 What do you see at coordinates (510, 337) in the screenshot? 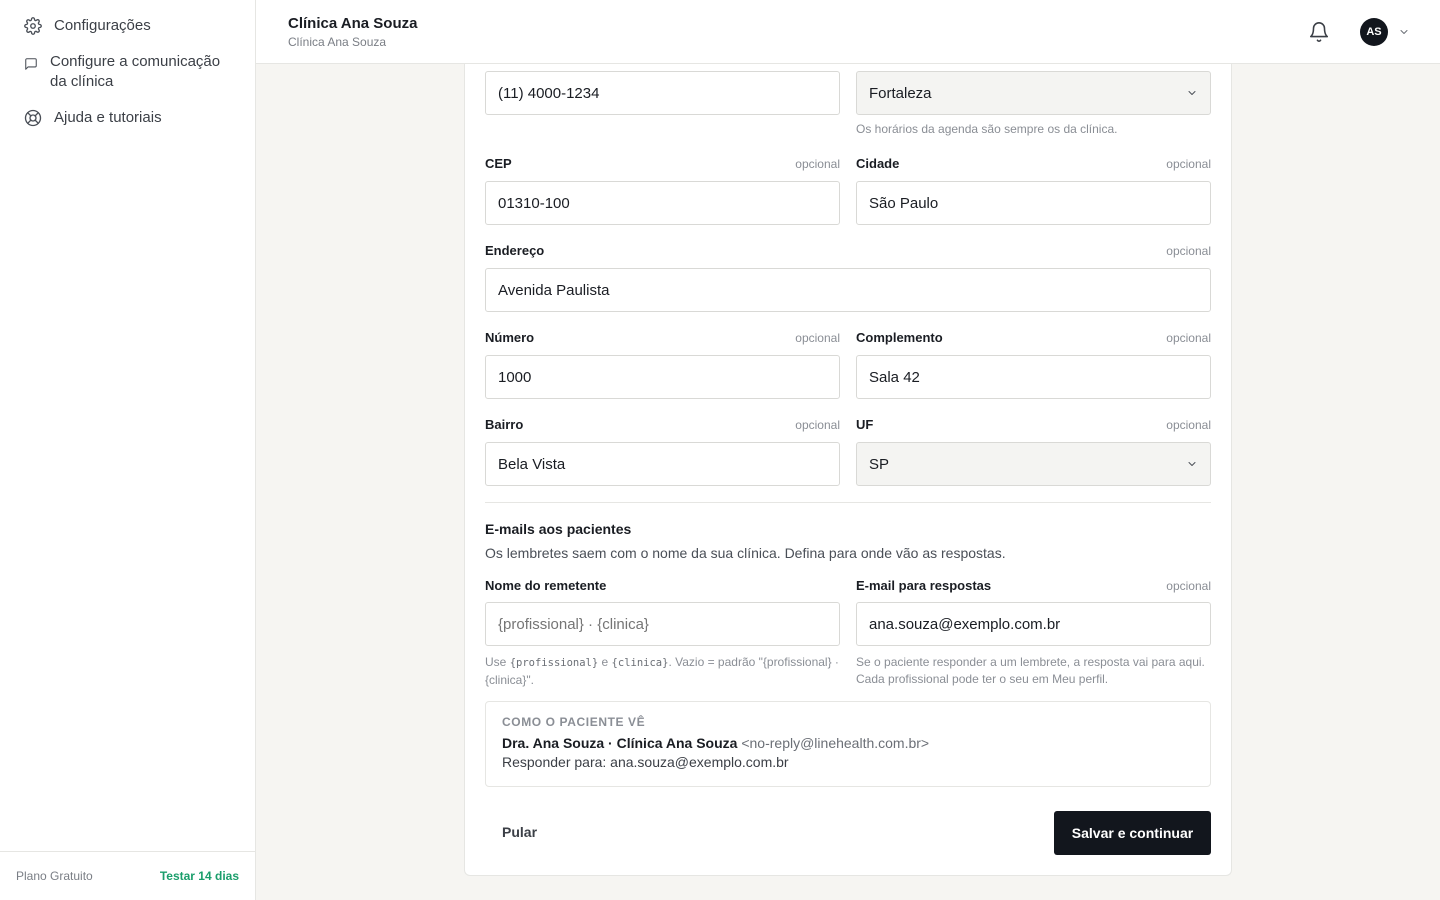
I see `number-label: Número` at bounding box center [510, 337].